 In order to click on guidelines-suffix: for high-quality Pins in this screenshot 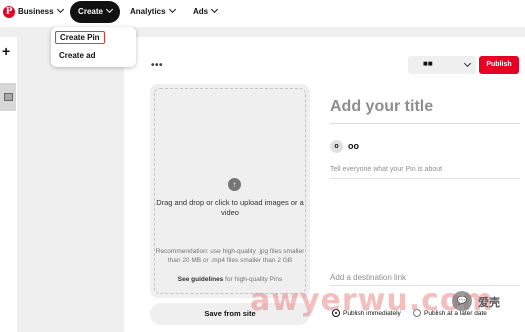, I will do `click(253, 279)`.